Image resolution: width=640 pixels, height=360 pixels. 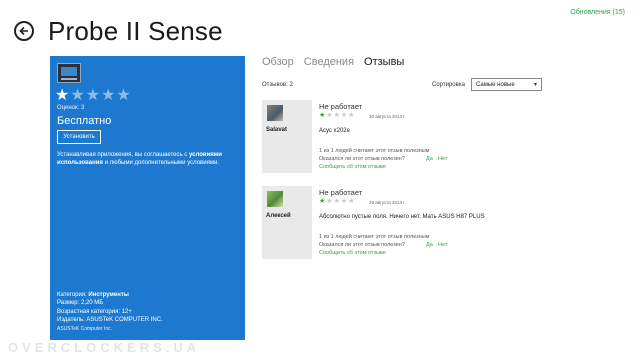 What do you see at coordinates (287, 222) in the screenshot?
I see `reviewer-card: Алексей` at bounding box center [287, 222].